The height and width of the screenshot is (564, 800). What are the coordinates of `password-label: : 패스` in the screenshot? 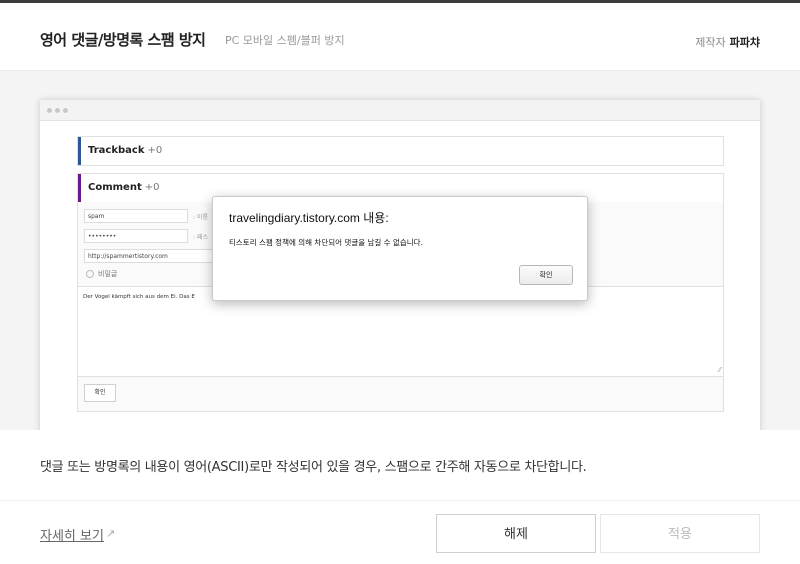 It's located at (200, 237).